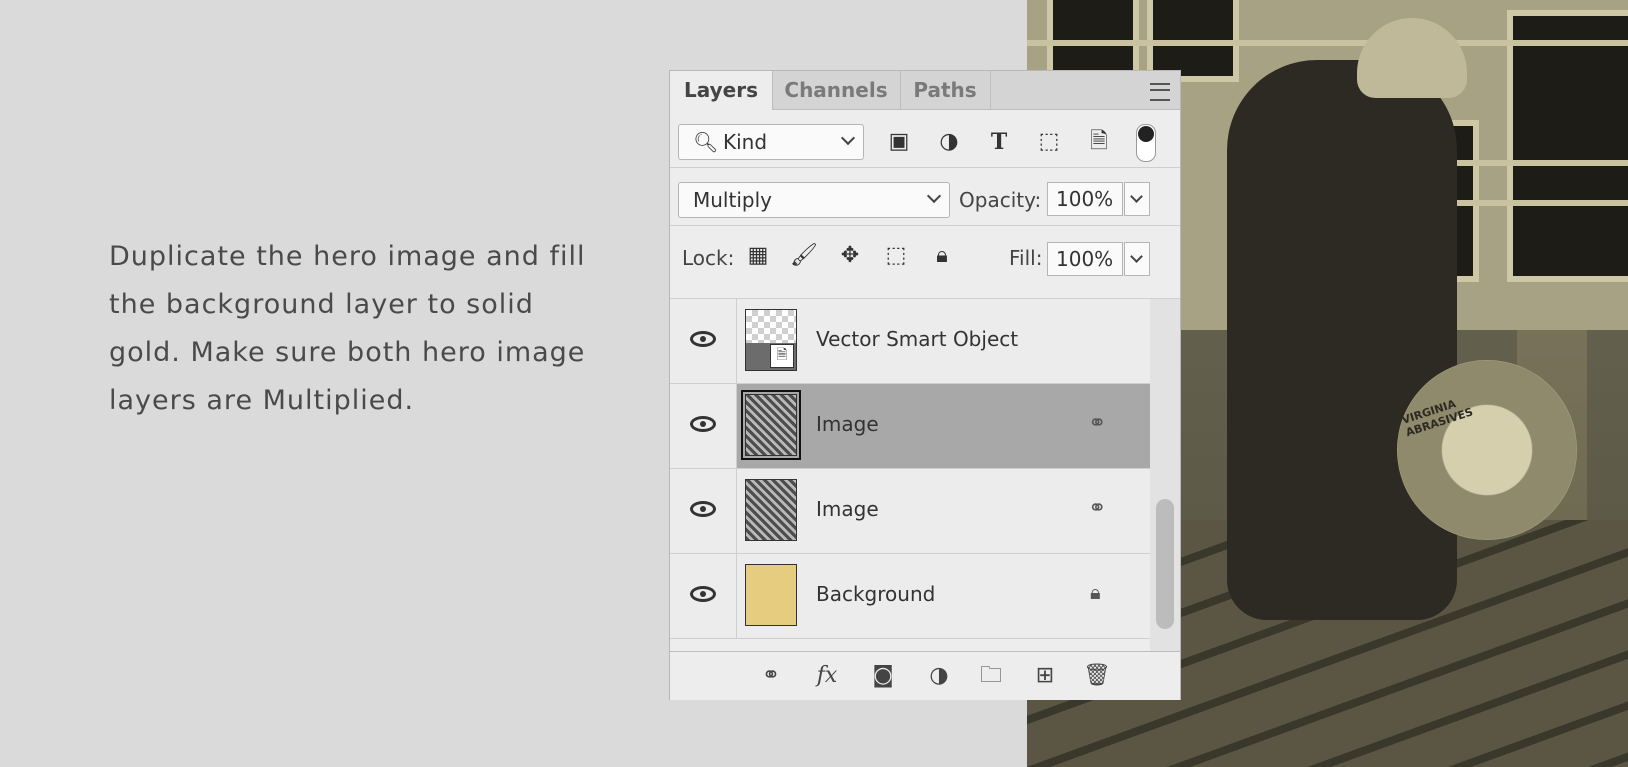  What do you see at coordinates (1045, 676) in the screenshot?
I see `new-layer-icon: ⊞` at bounding box center [1045, 676].